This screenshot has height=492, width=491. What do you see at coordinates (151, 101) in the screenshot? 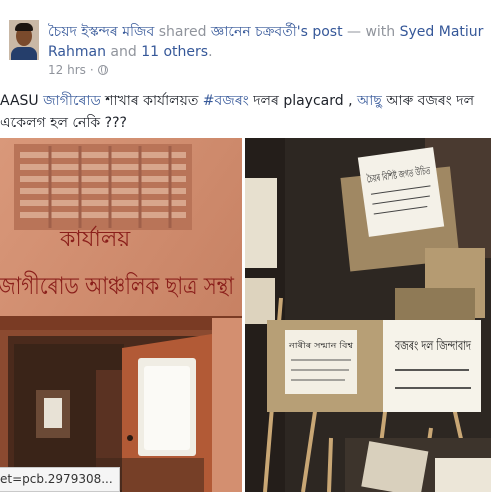
I see `text-part: শাখাৰ কাৰ্যালয়ত` at bounding box center [151, 101].